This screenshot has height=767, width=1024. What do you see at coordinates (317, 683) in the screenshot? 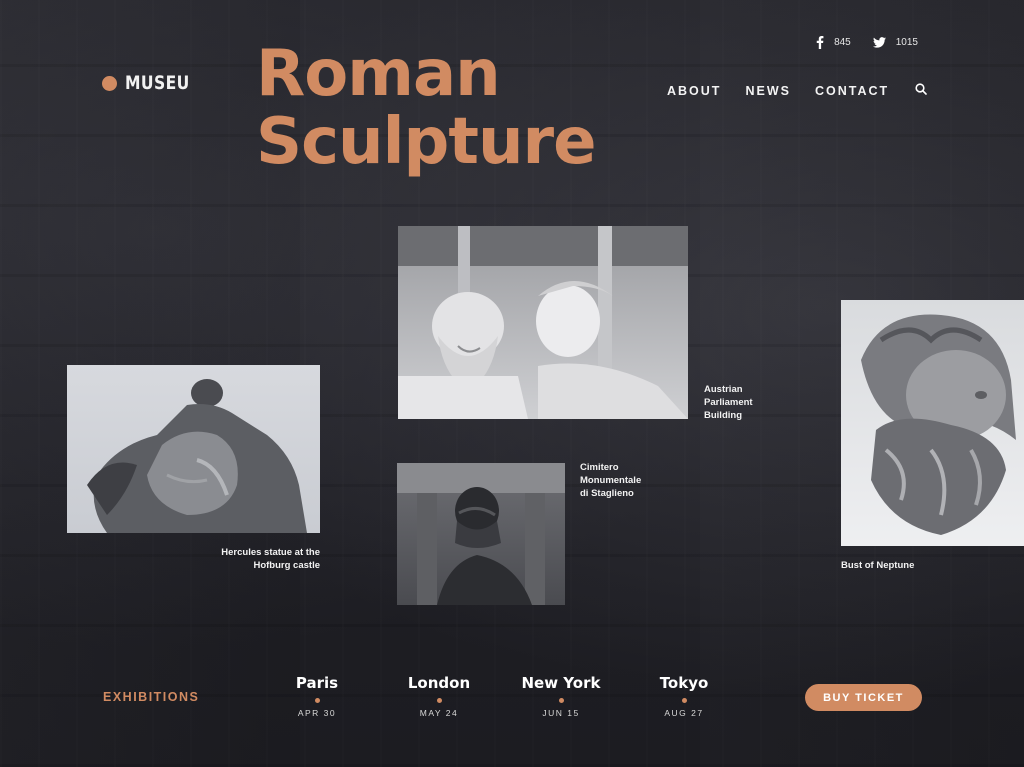
I see `city-name: Paris` at bounding box center [317, 683].